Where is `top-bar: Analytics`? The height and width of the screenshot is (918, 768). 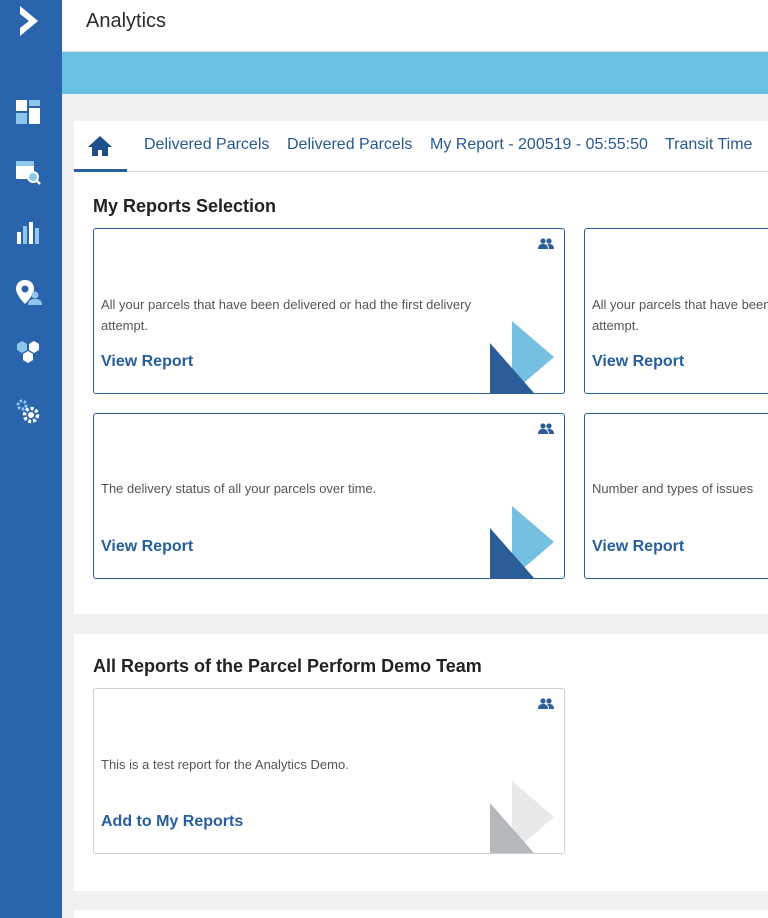 top-bar: Analytics is located at coordinates (415, 26).